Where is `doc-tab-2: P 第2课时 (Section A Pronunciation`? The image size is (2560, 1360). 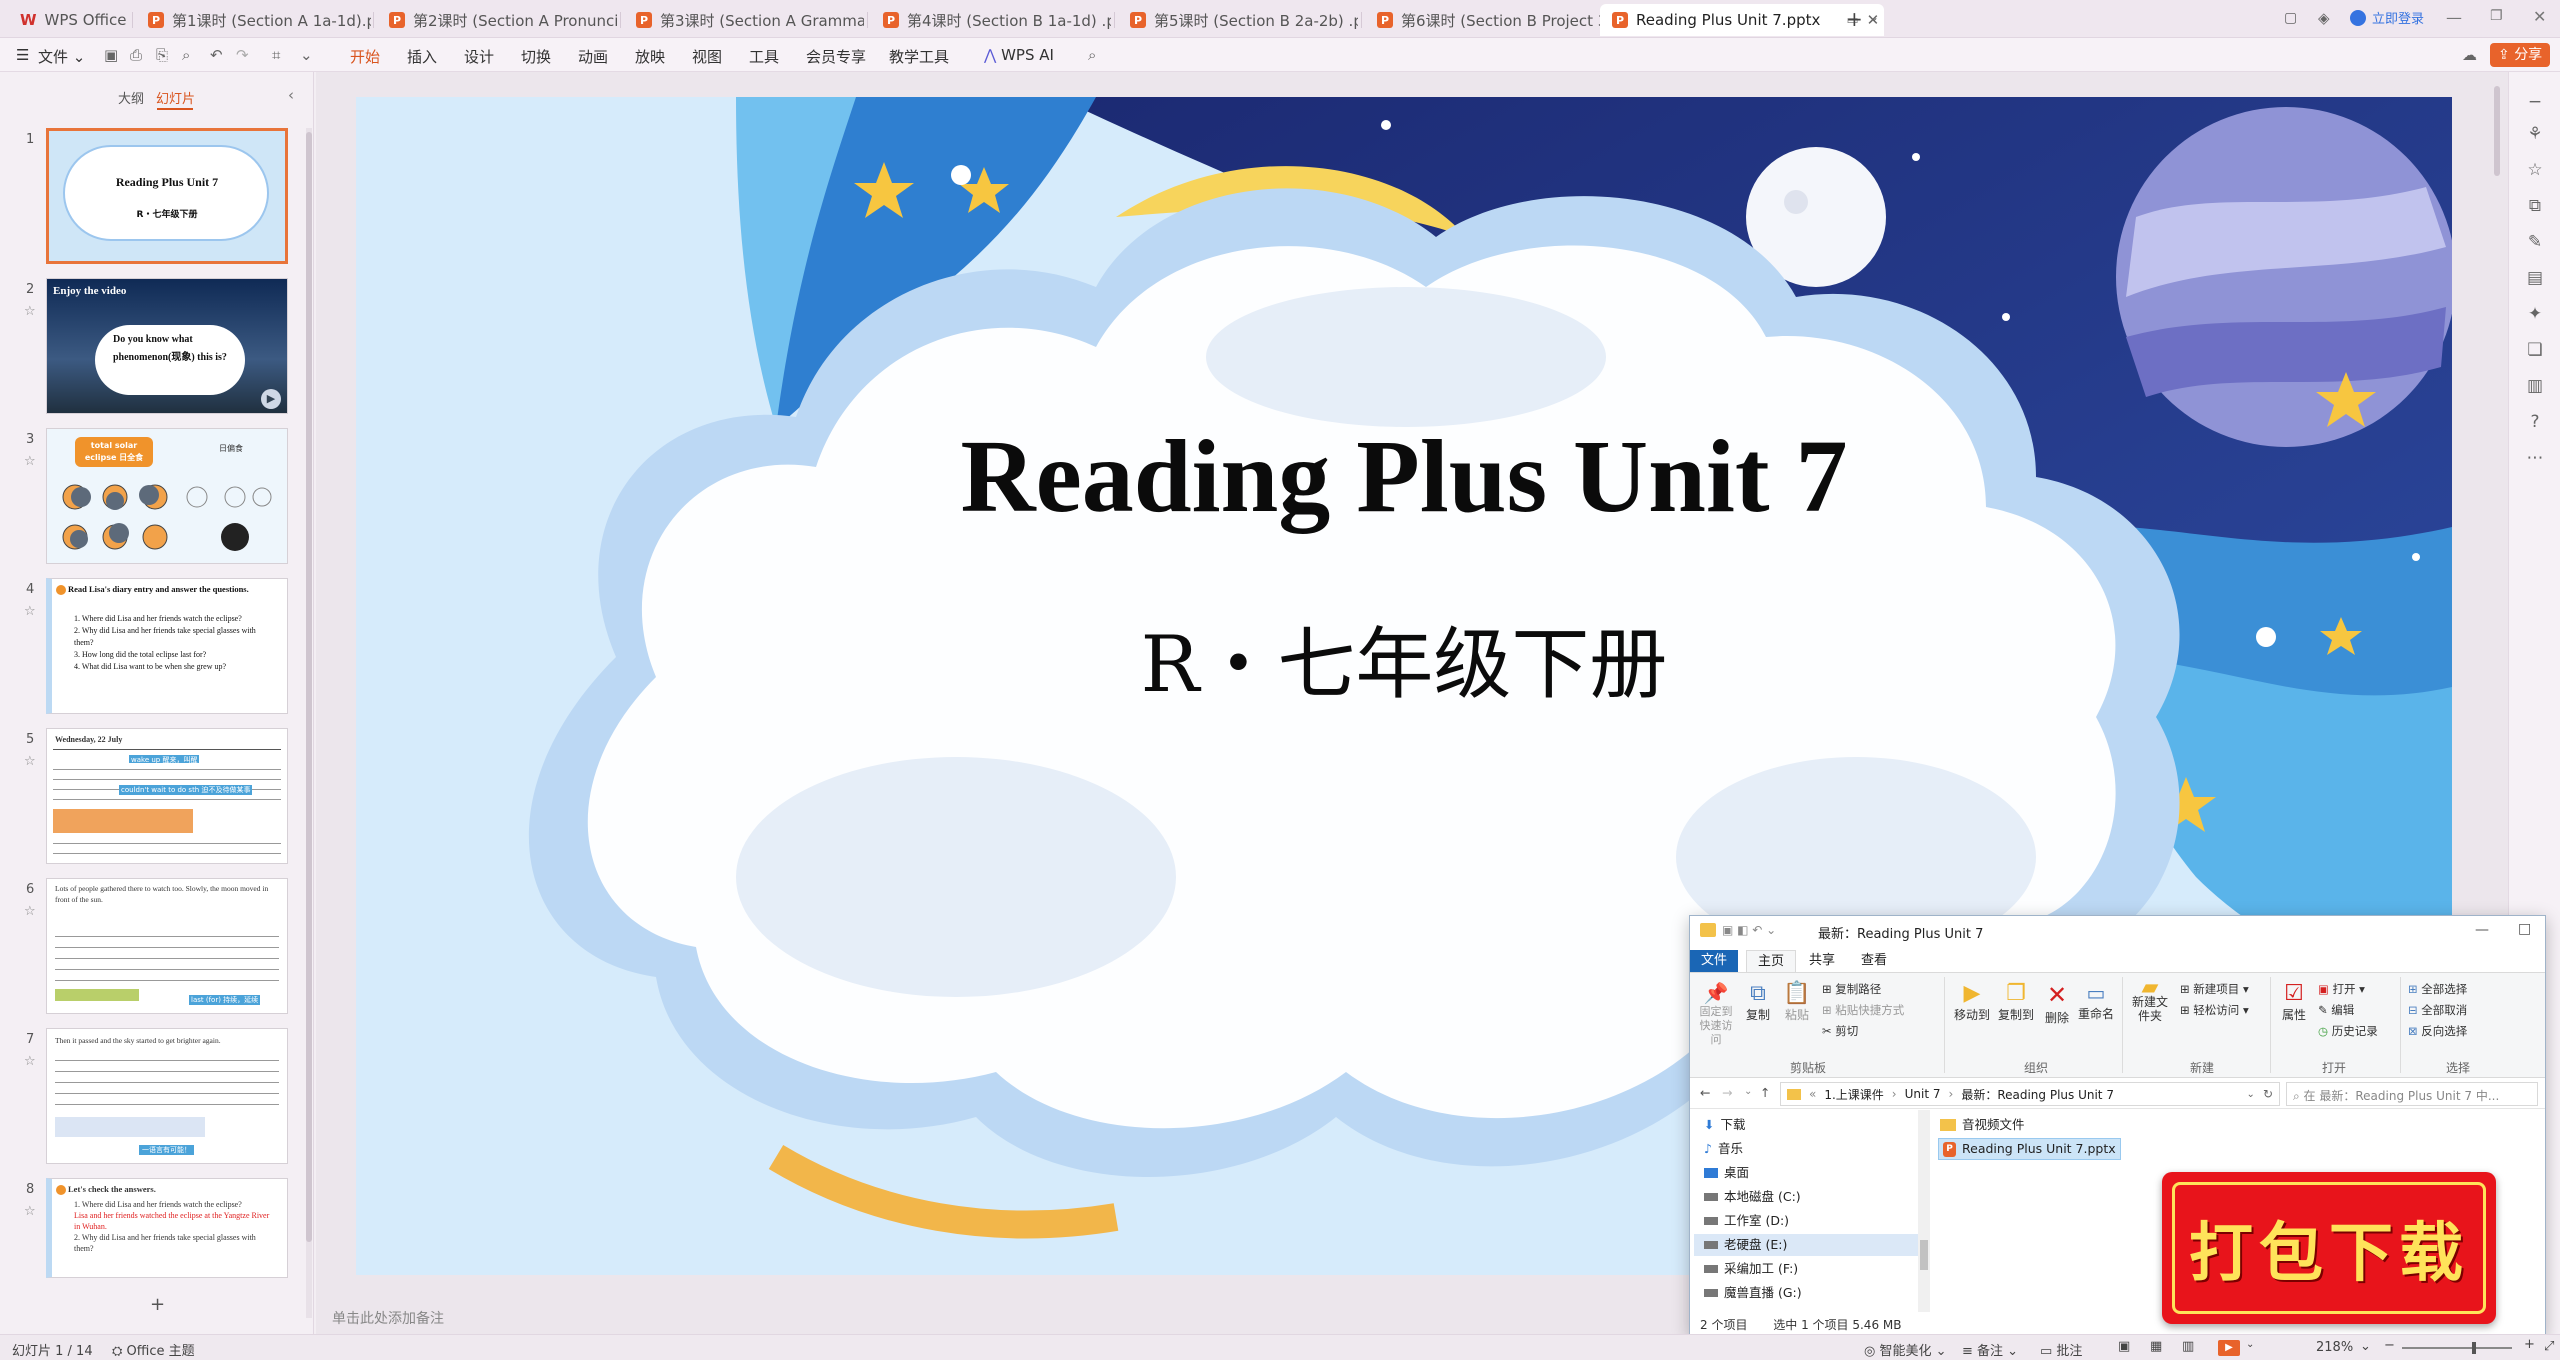
doc-tab-2: P 第2课时 (Section A Pronunciation is located at coordinates (497, 20).